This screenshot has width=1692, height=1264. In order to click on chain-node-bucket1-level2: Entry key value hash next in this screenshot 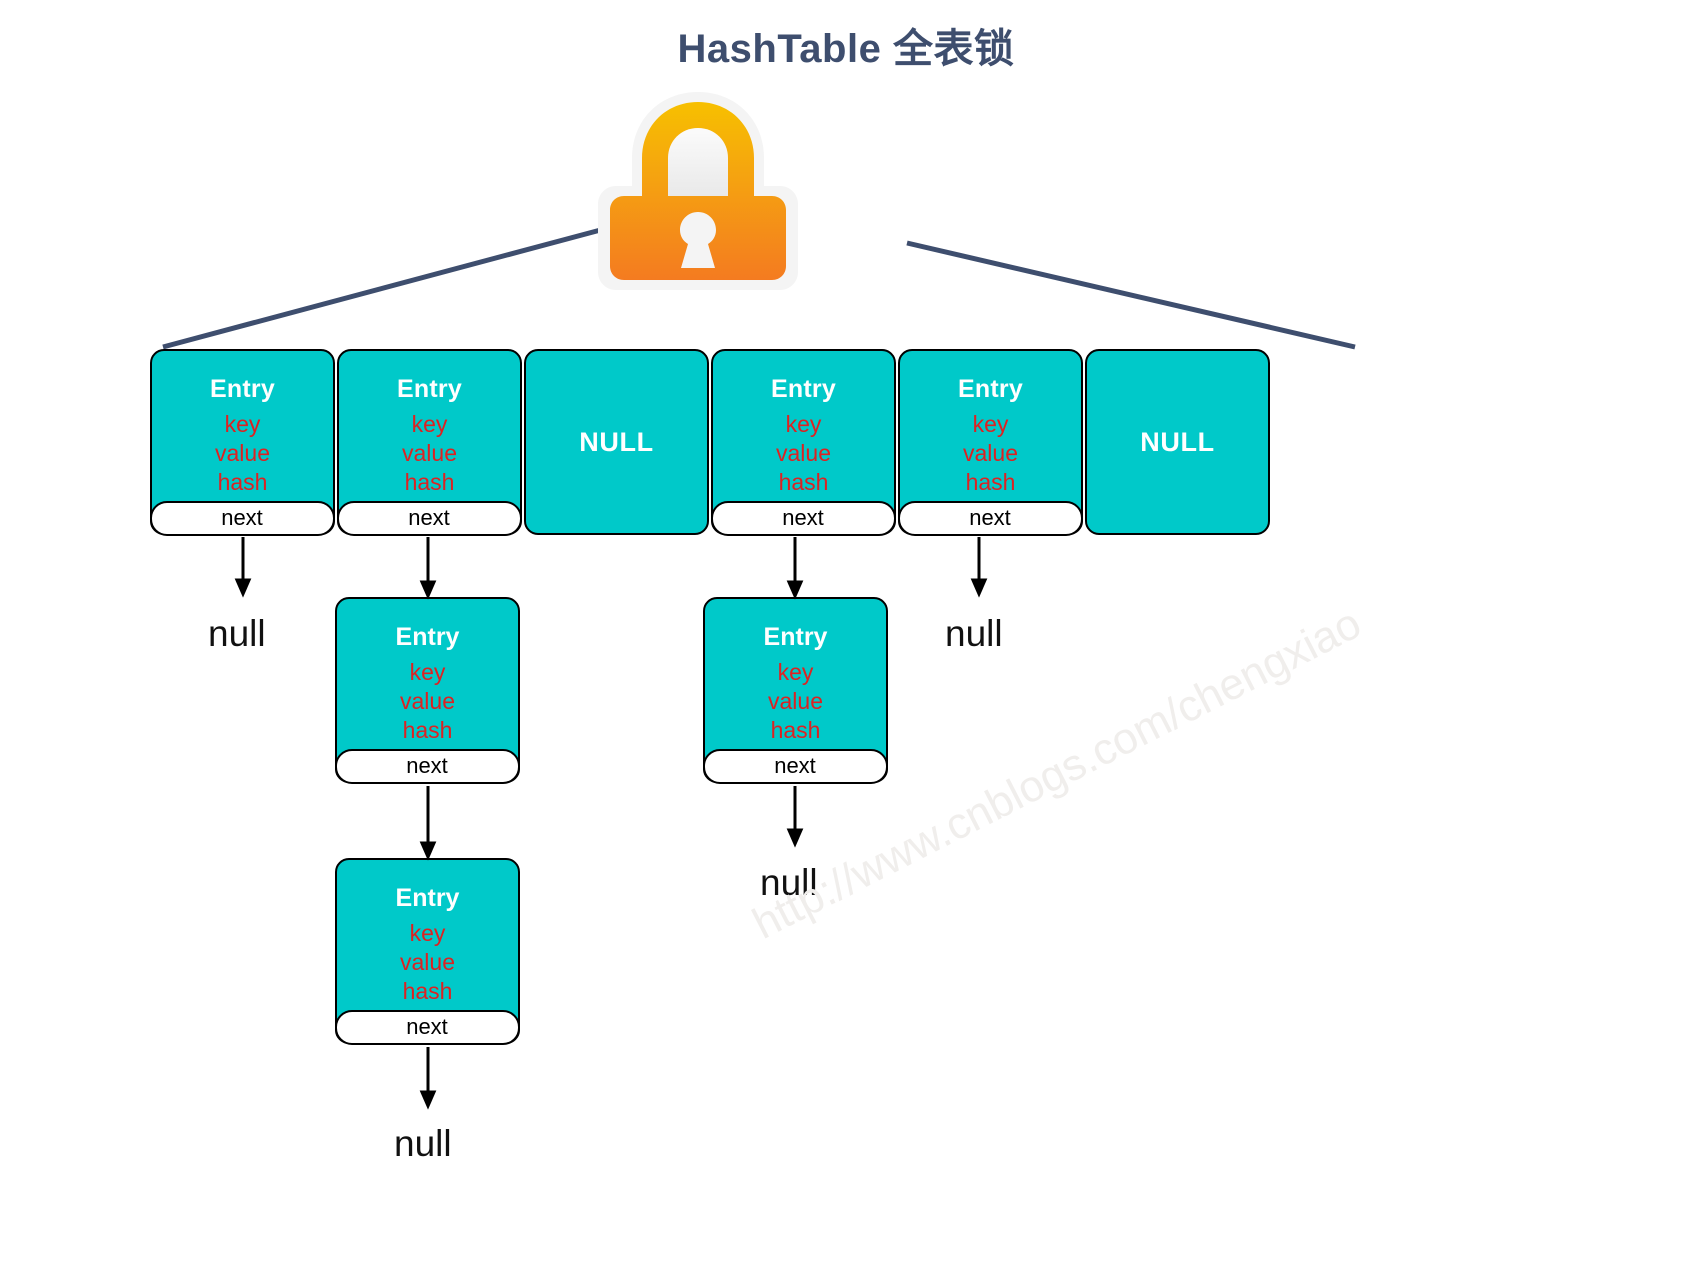, I will do `click(427, 951)`.